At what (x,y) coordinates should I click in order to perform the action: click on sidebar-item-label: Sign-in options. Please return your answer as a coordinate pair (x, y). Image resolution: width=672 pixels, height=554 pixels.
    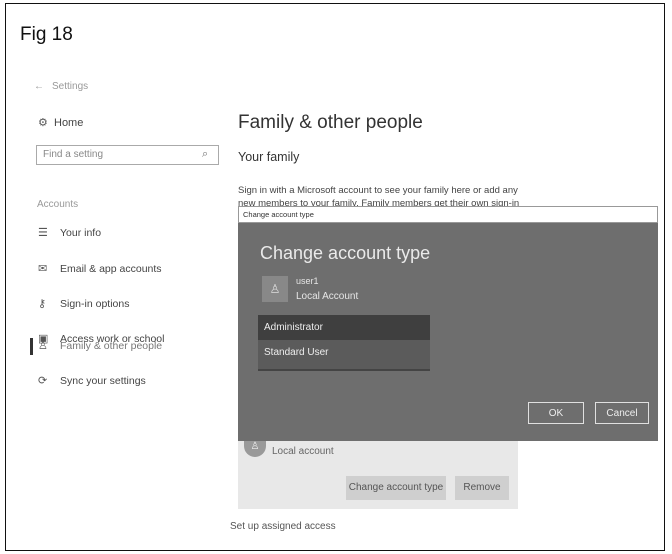
    Looking at the image, I should click on (95, 304).